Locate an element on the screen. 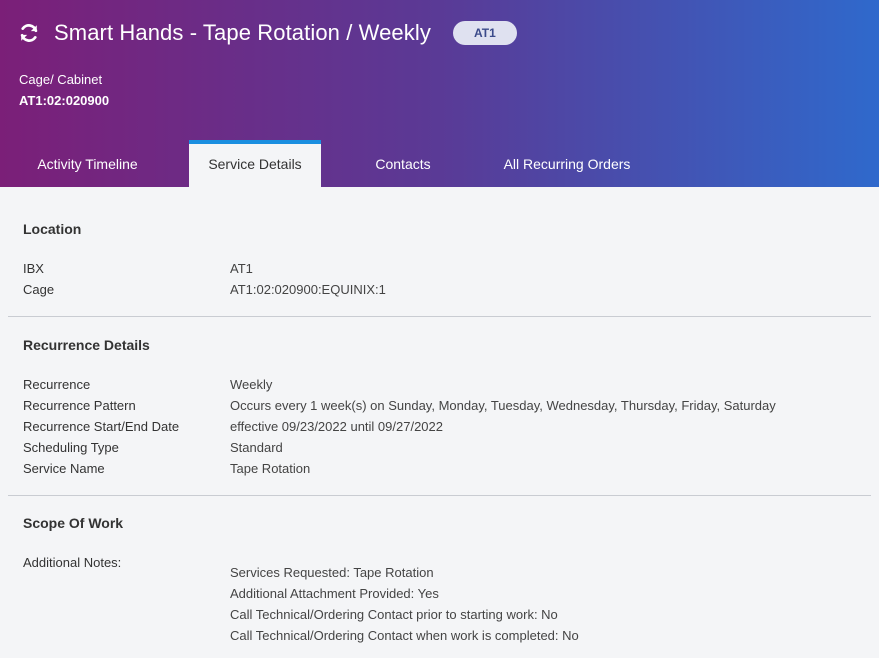 This screenshot has width=879, height=658. tab-service-details: Service Details is located at coordinates (255, 163).